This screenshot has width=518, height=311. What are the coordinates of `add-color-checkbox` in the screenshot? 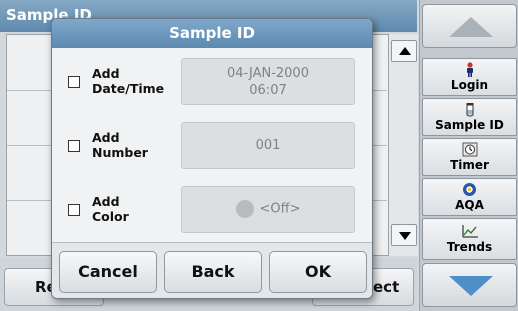 It's located at (74, 210).